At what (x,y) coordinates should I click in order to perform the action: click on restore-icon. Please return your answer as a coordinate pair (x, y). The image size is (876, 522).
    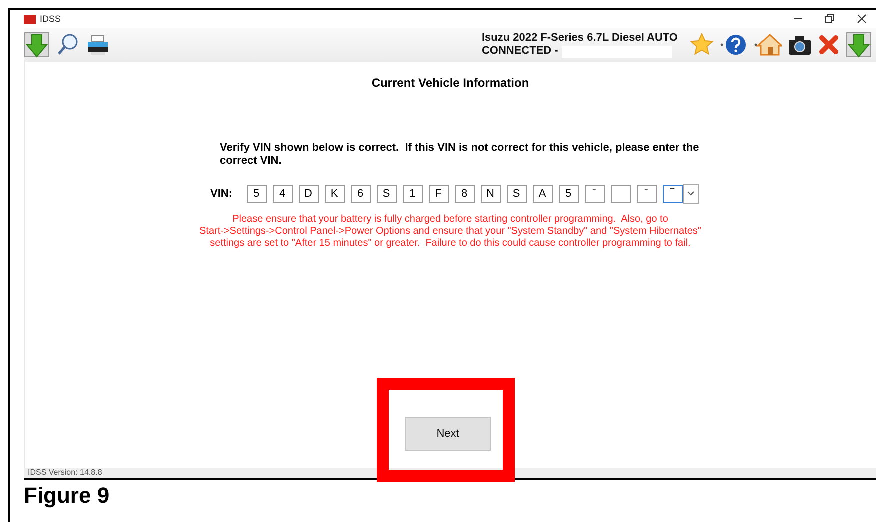
    Looking at the image, I should click on (830, 19).